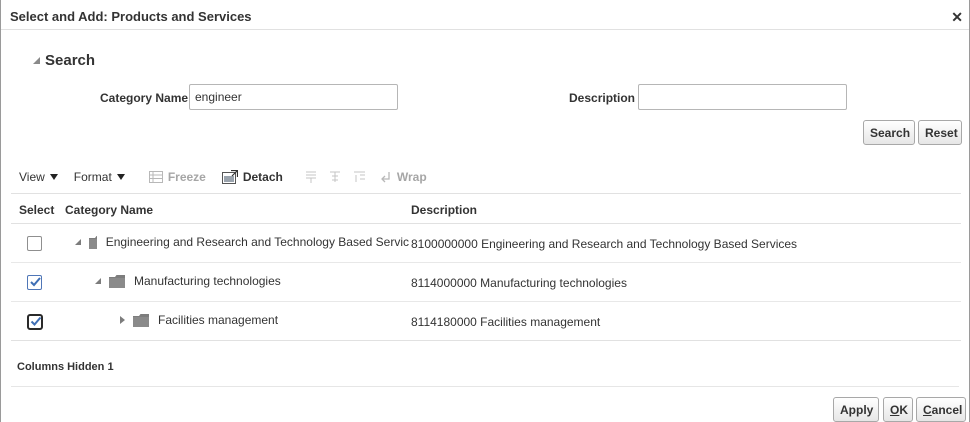  Describe the element at coordinates (927, 409) in the screenshot. I see `cancel-mnemonic: C` at that location.